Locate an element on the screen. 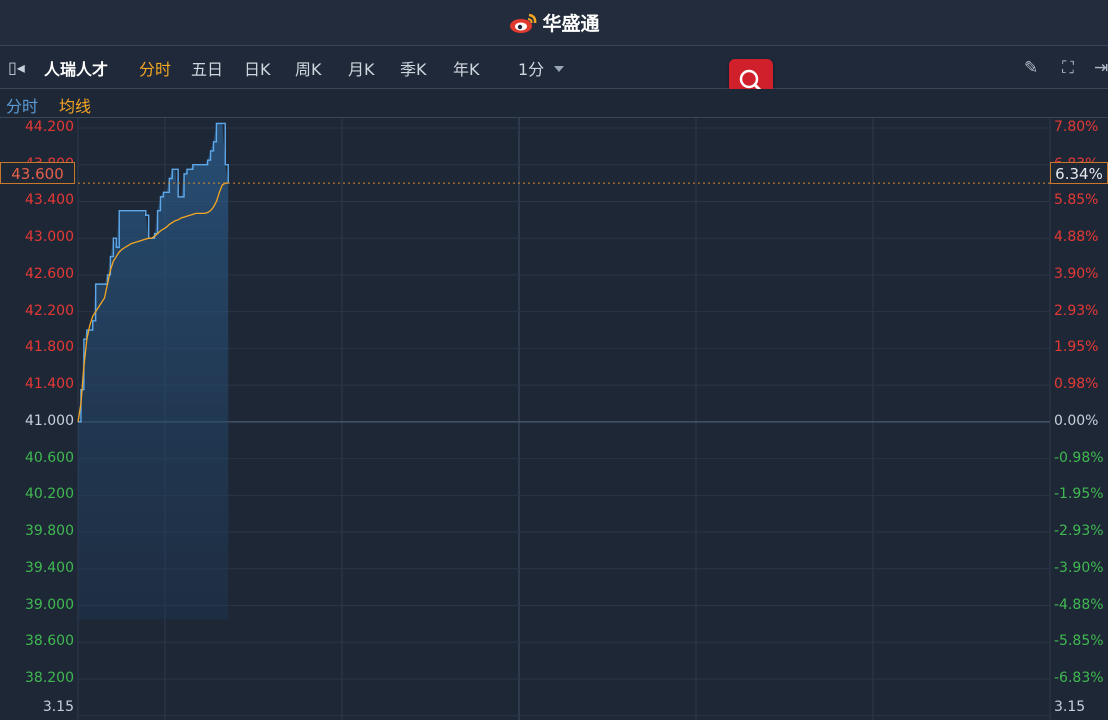 Image resolution: width=1108 pixels, height=720 pixels. stock-name: 人瑞人才 is located at coordinates (76, 69).